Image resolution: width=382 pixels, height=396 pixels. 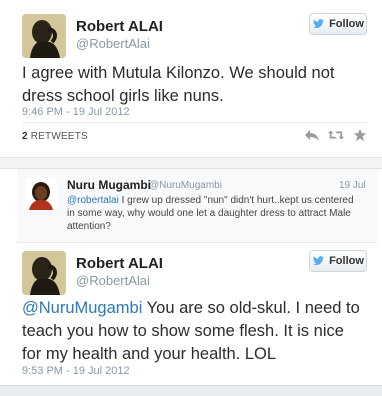 I want to click on mention-link: @NuruMugambi, so click(x=82, y=308).